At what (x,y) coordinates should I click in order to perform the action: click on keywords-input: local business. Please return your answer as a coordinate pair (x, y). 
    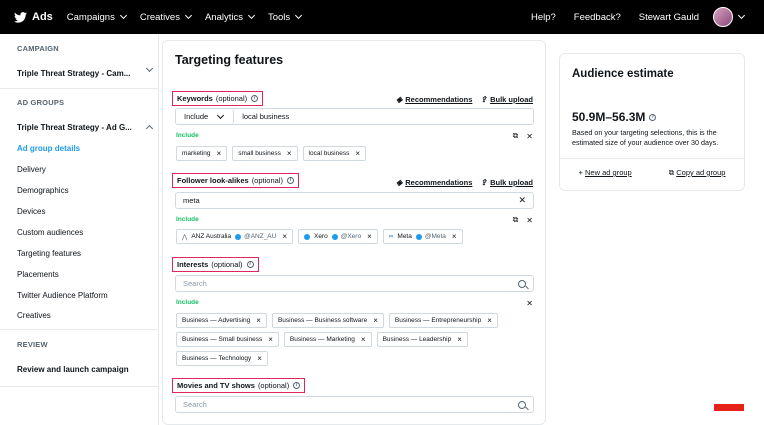
    Looking at the image, I should click on (265, 116).